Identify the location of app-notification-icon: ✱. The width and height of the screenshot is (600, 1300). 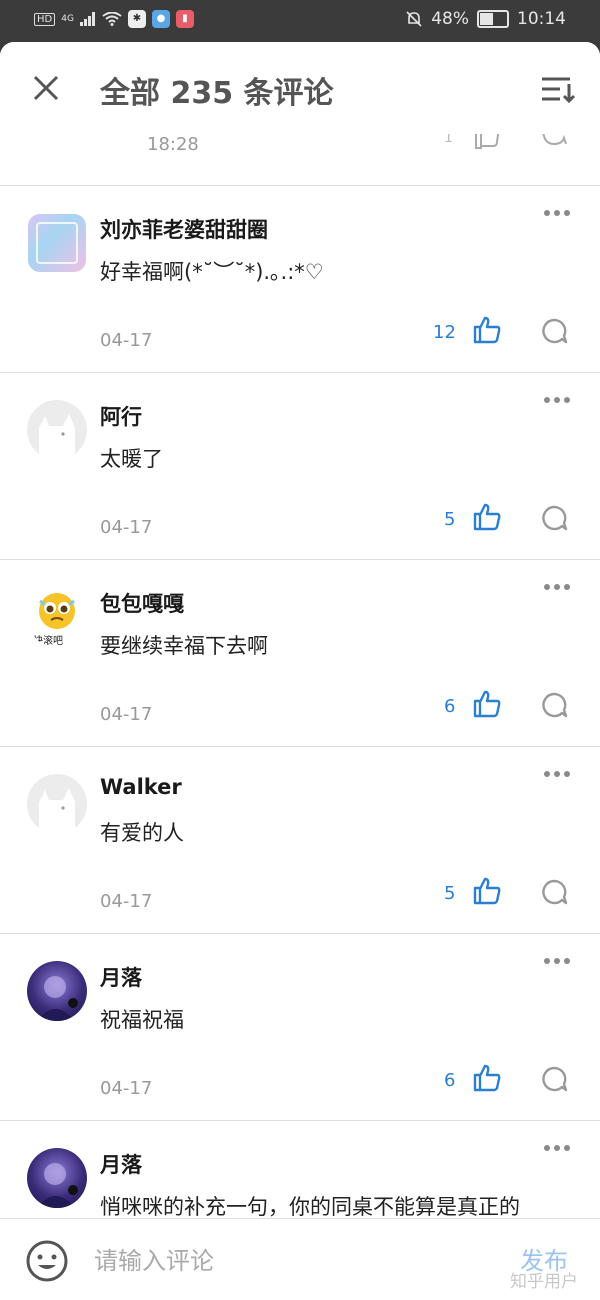
(136, 19).